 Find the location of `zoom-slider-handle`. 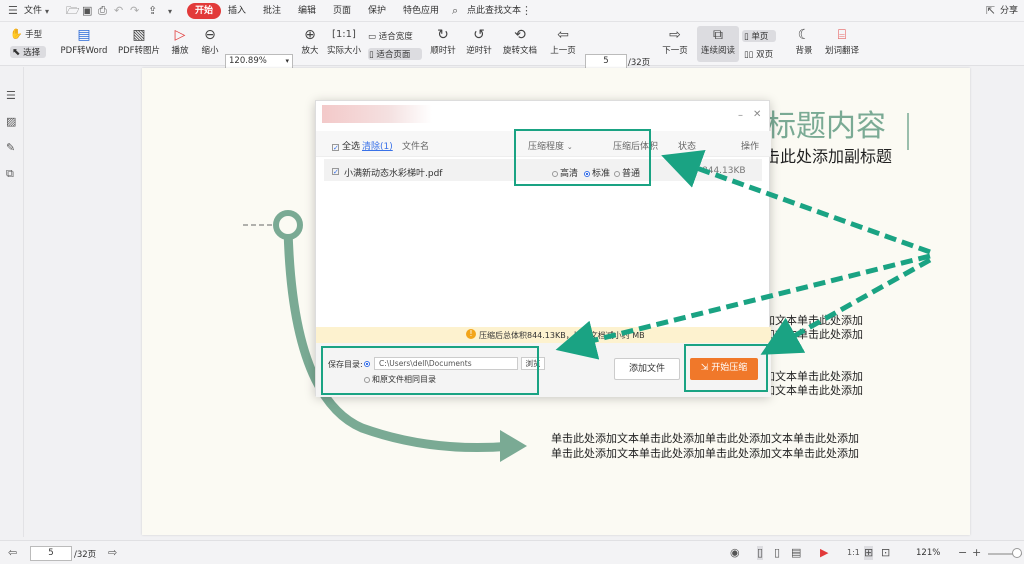

zoom-slider-handle is located at coordinates (1017, 553).